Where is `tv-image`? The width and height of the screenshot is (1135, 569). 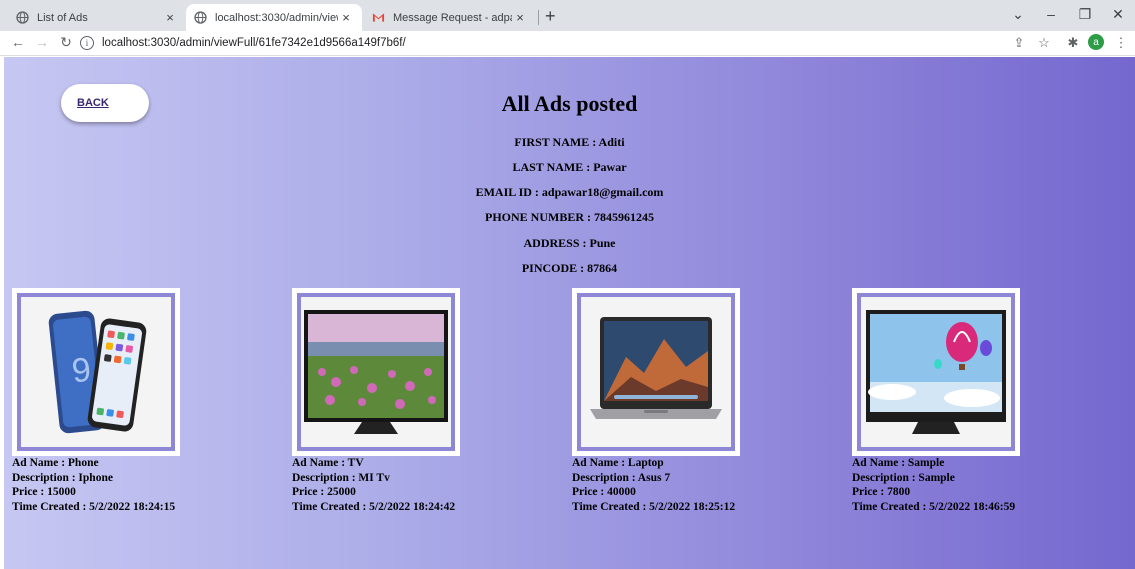 tv-image is located at coordinates (376, 372).